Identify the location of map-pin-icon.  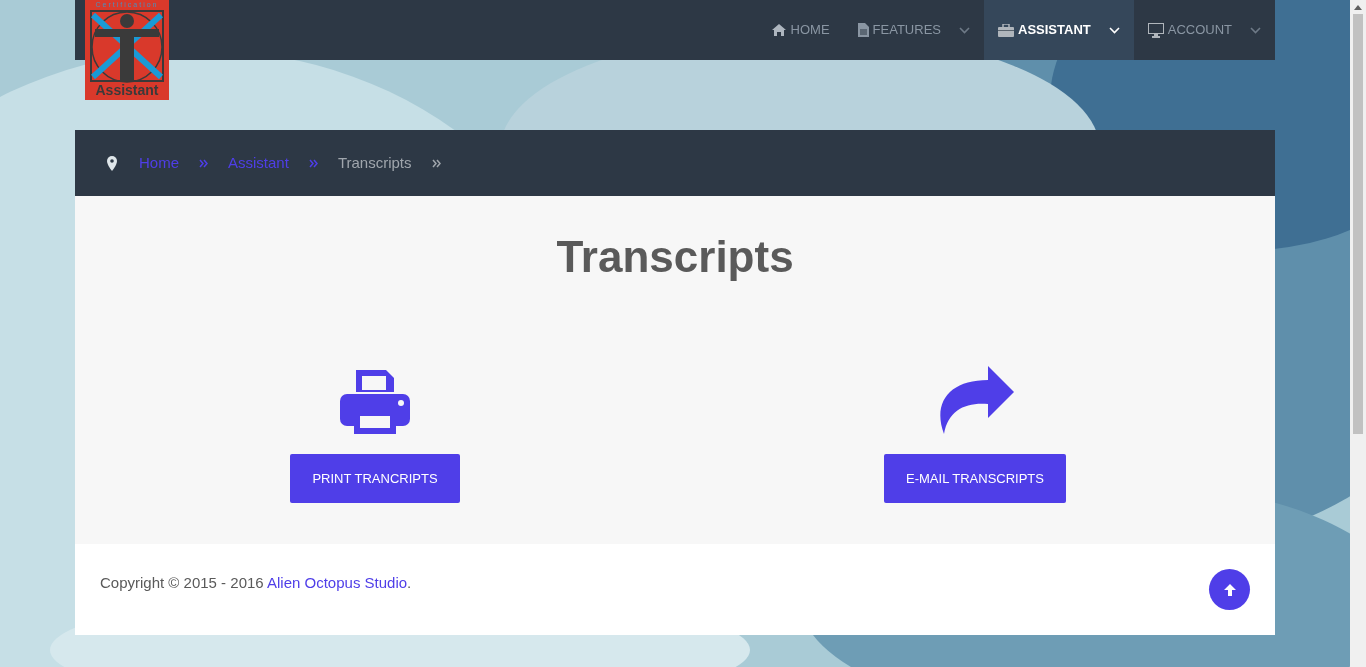
(112, 163).